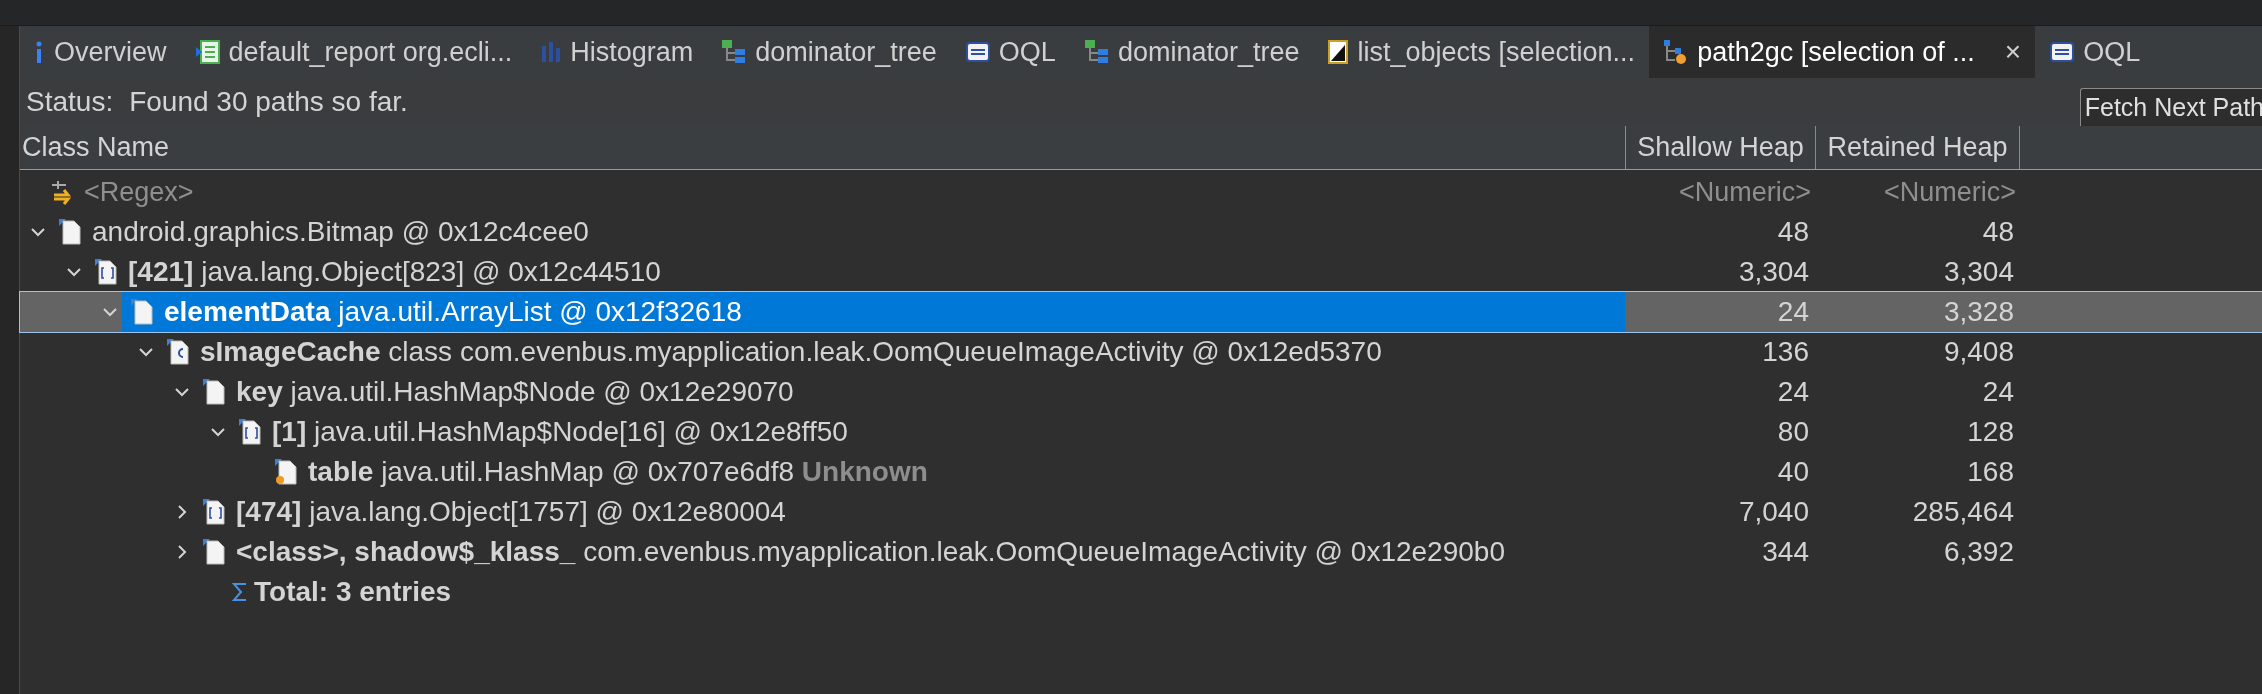 This screenshot has height=694, width=2262. What do you see at coordinates (791, 352) in the screenshot?
I see `object-label: sImageCache class com.evenbus.myapplication.leak.OomQueueImageActivity @ 0x12ed5370` at bounding box center [791, 352].